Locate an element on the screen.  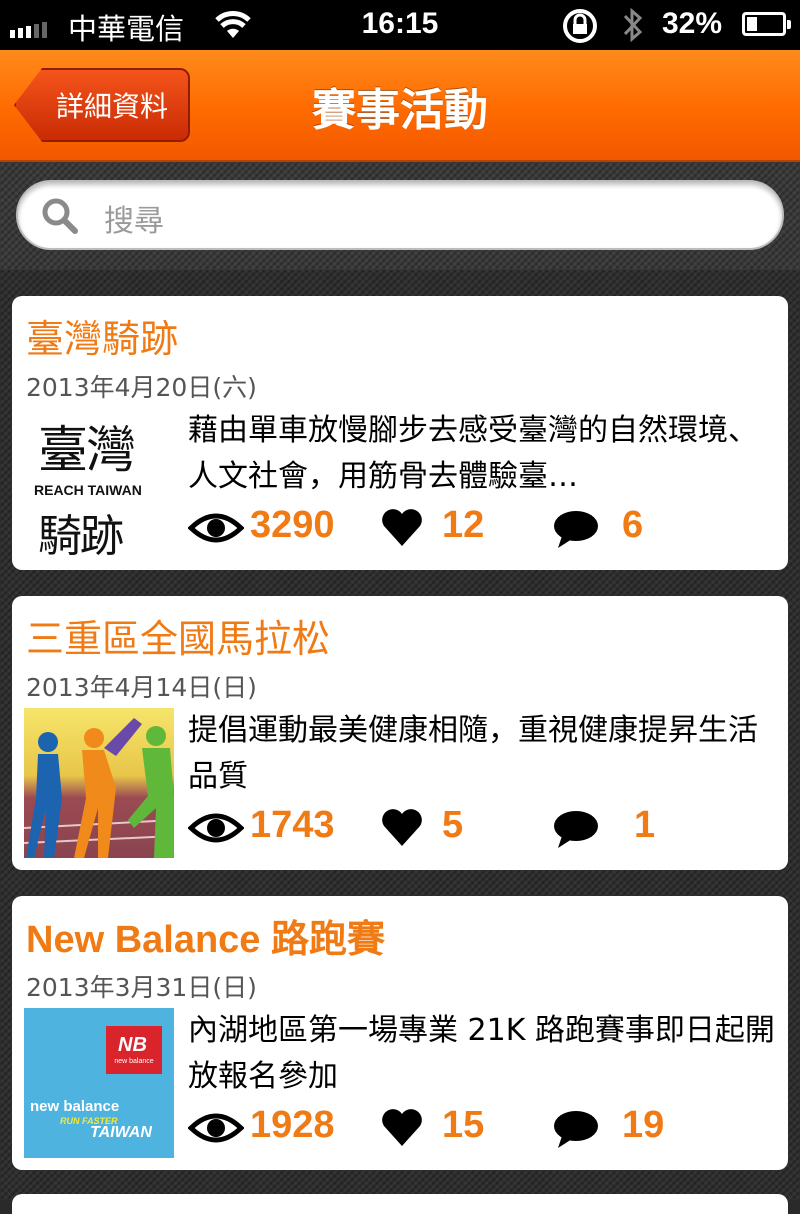
event-description: 內湖地區第一場專業 21K 路跑賽事即日起開放報名參加 is located at coordinates (481, 1053).